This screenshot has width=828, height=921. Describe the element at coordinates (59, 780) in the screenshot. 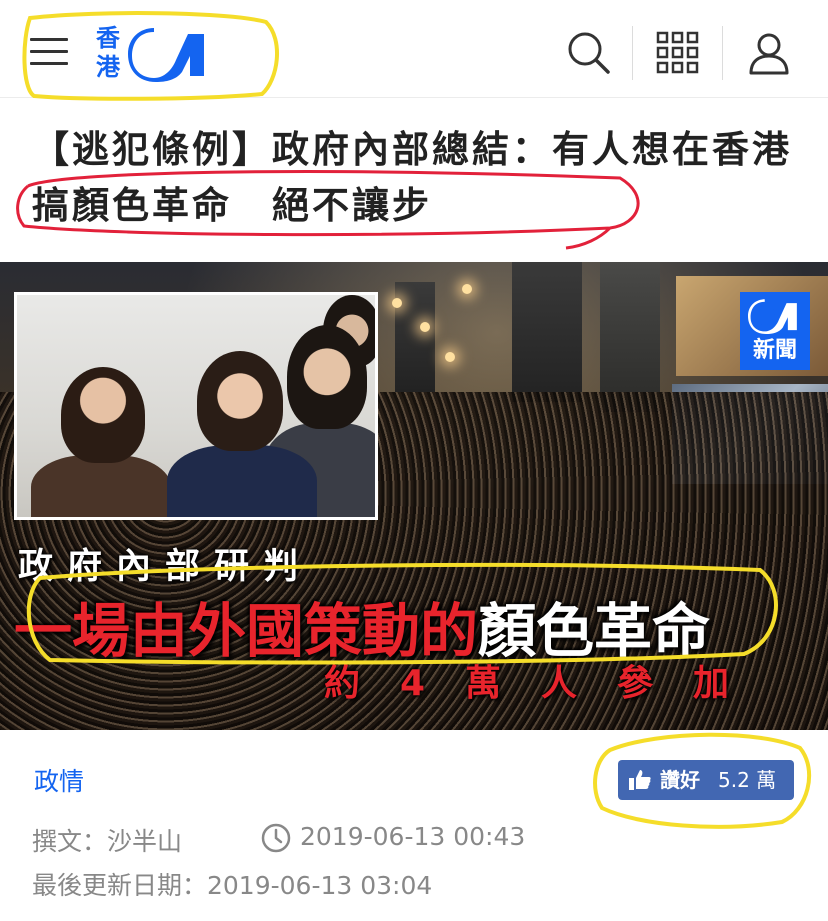

I see `category-link: 政情` at that location.